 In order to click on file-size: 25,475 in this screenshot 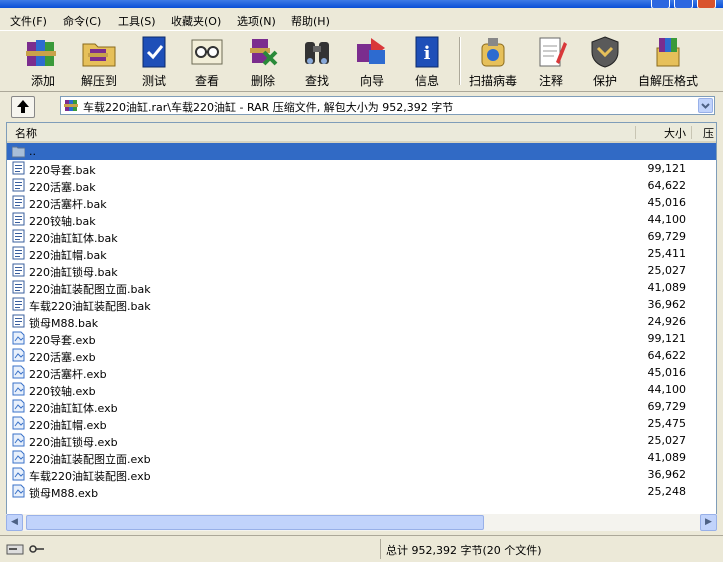, I will do `click(667, 423)`.